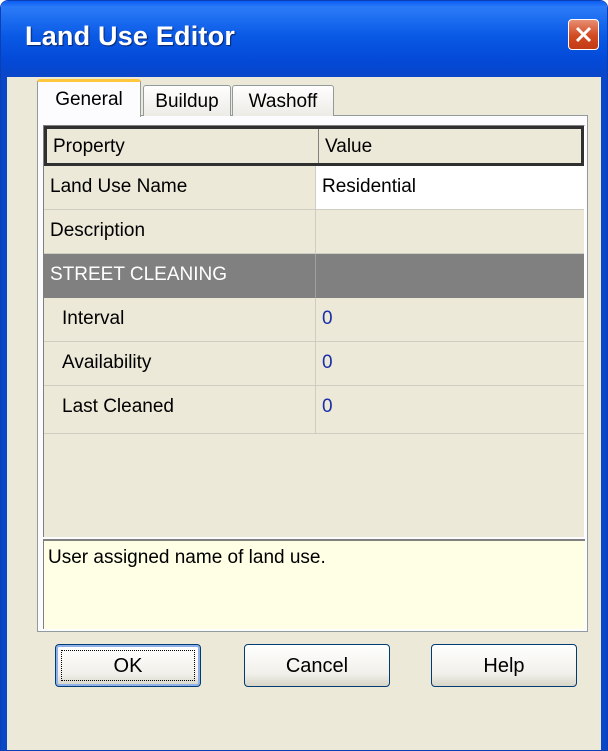  I want to click on help-button-label: Help, so click(504, 666).